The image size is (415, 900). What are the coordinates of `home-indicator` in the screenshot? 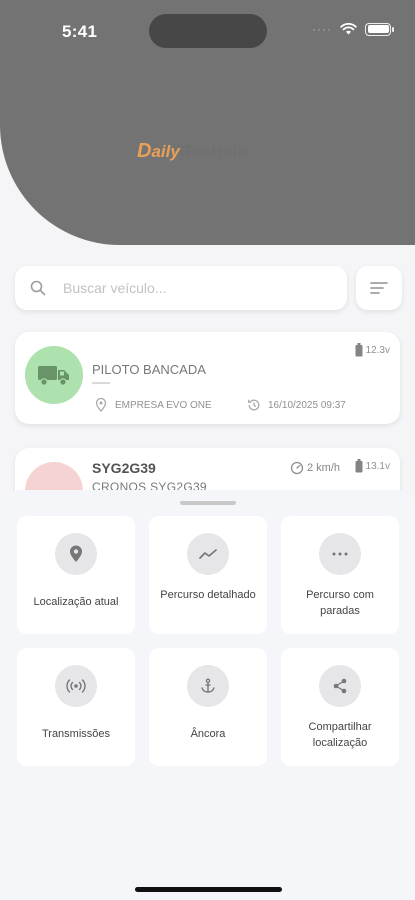 It's located at (208, 889).